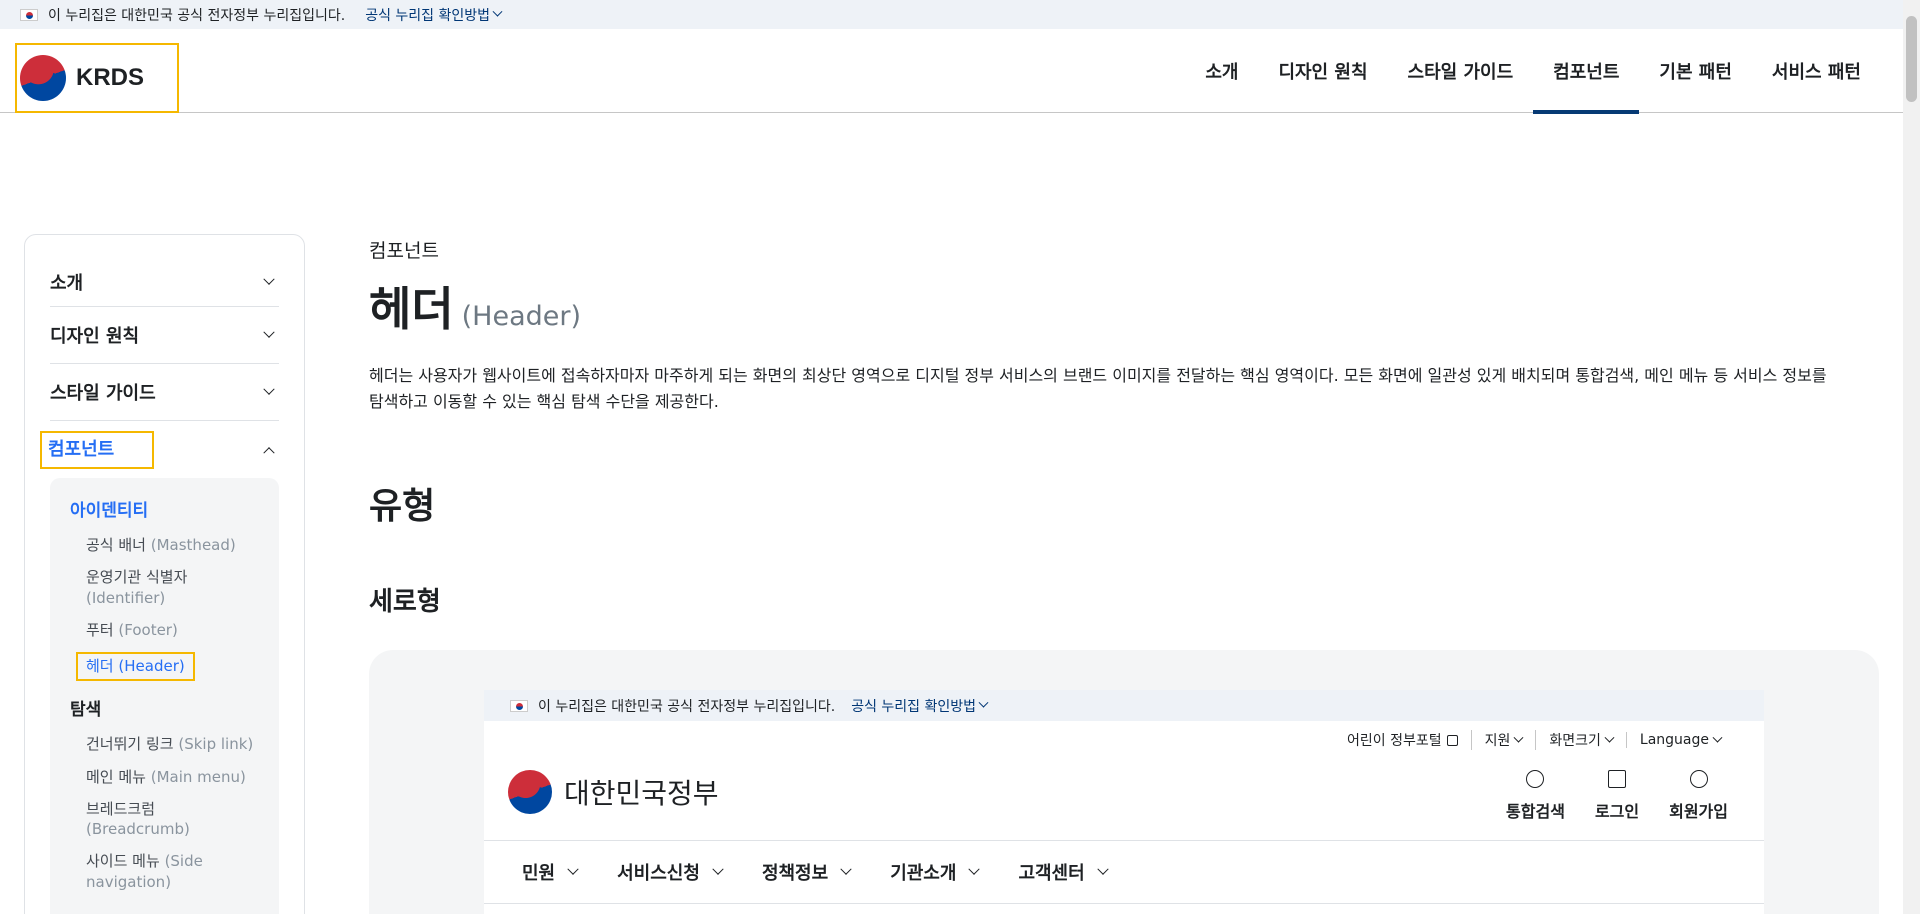  Describe the element at coordinates (1535, 811) in the screenshot. I see `action-label: 통합검색` at that location.